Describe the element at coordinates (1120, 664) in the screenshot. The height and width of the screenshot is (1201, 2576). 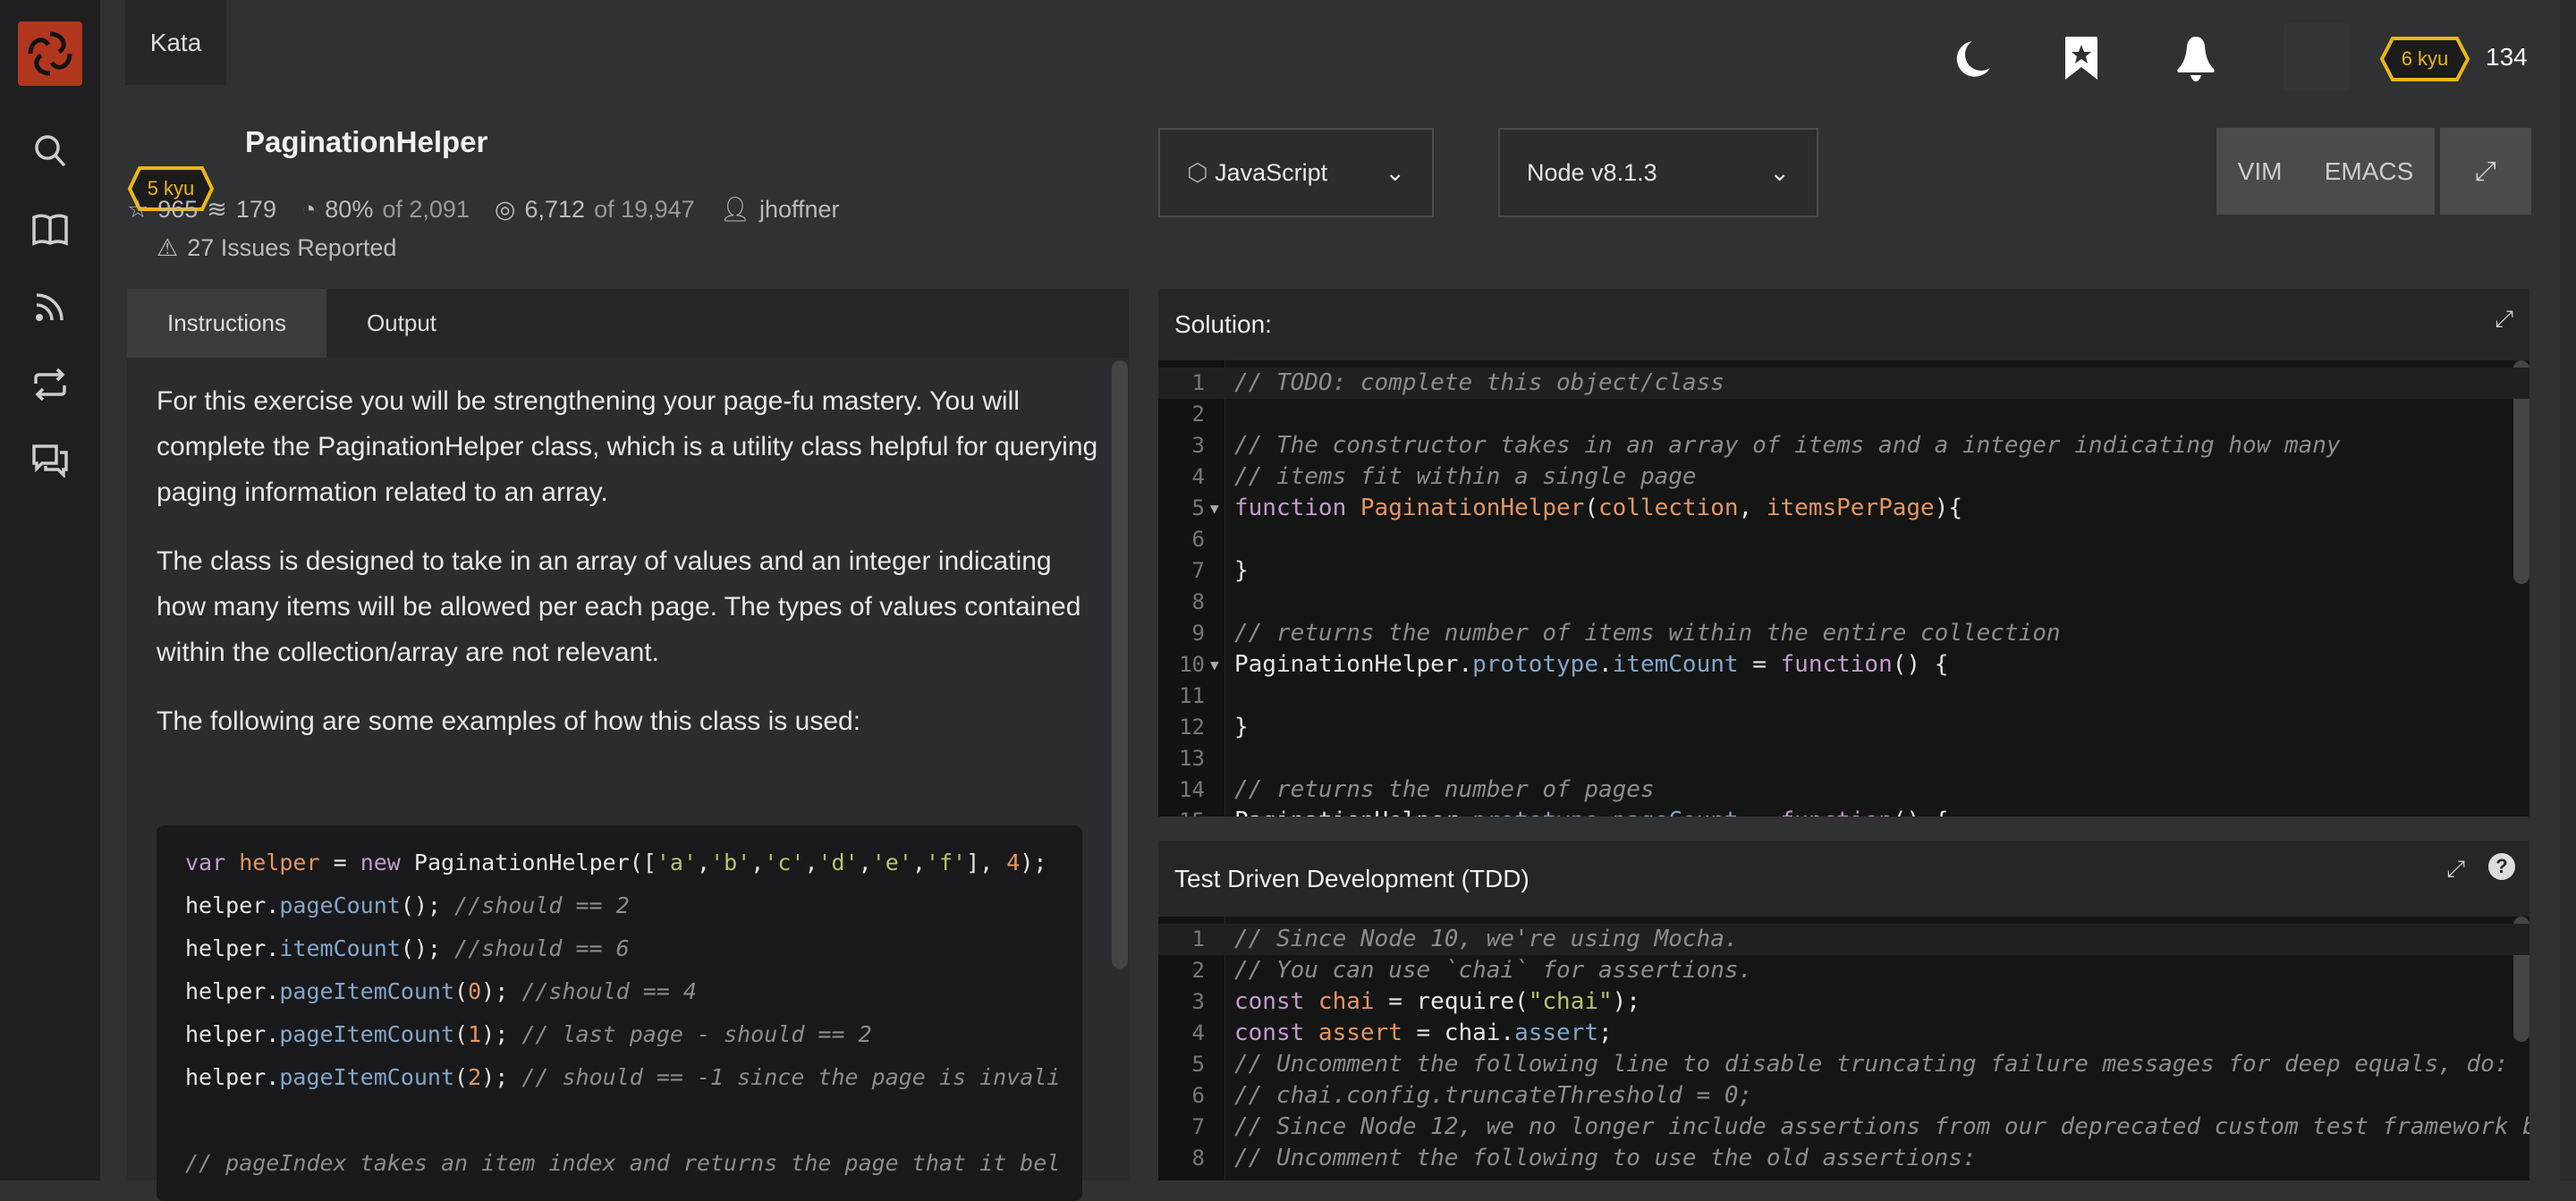
I see `instructions-scrollbar` at that location.